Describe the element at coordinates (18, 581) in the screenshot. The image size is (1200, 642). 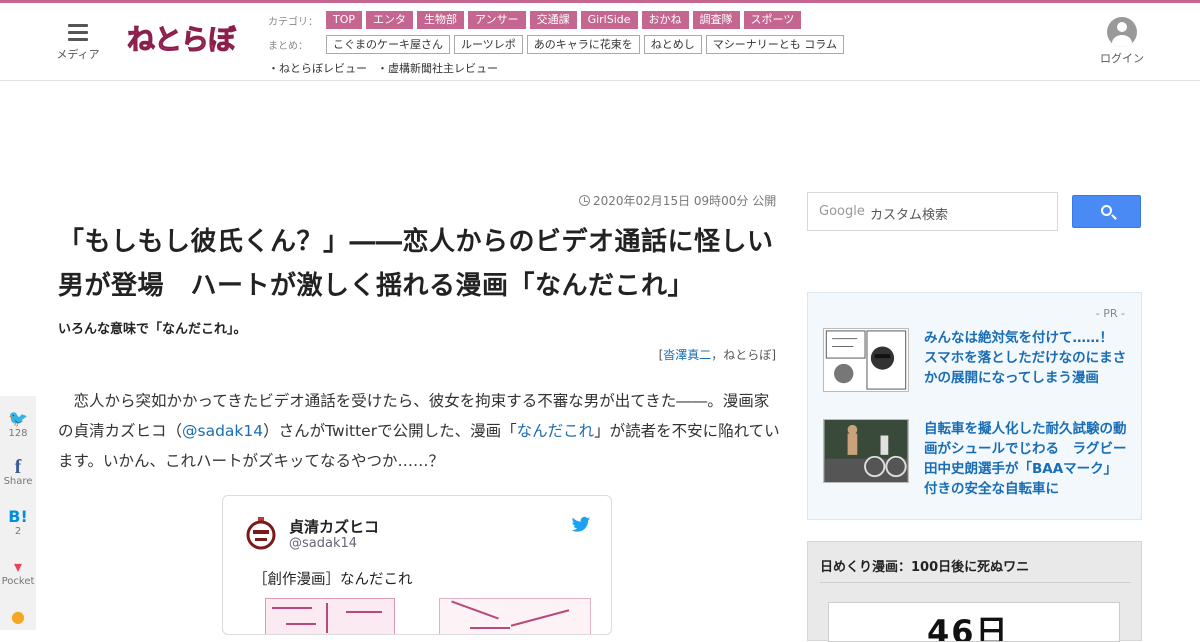
I see `share-label: Pocket` at that location.